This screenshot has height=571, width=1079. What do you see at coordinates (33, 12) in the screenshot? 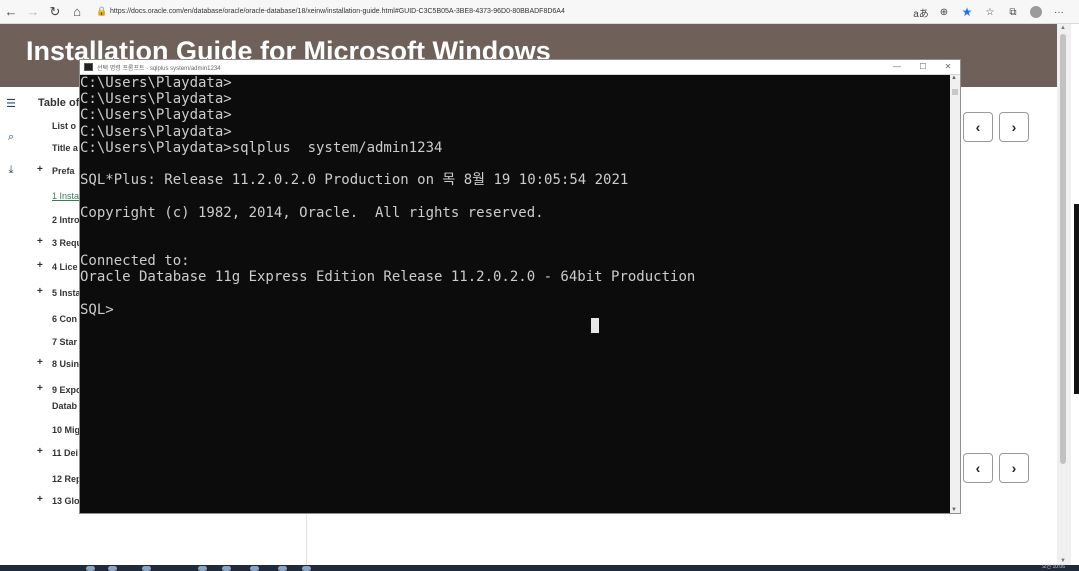
I see `forward-arrow-icon: →` at bounding box center [33, 12].